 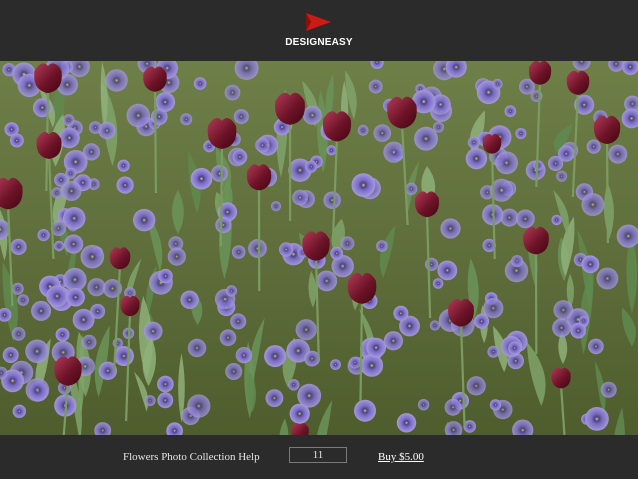 I want to click on brand-logo-text: DESIGNEASY, so click(x=319, y=42).